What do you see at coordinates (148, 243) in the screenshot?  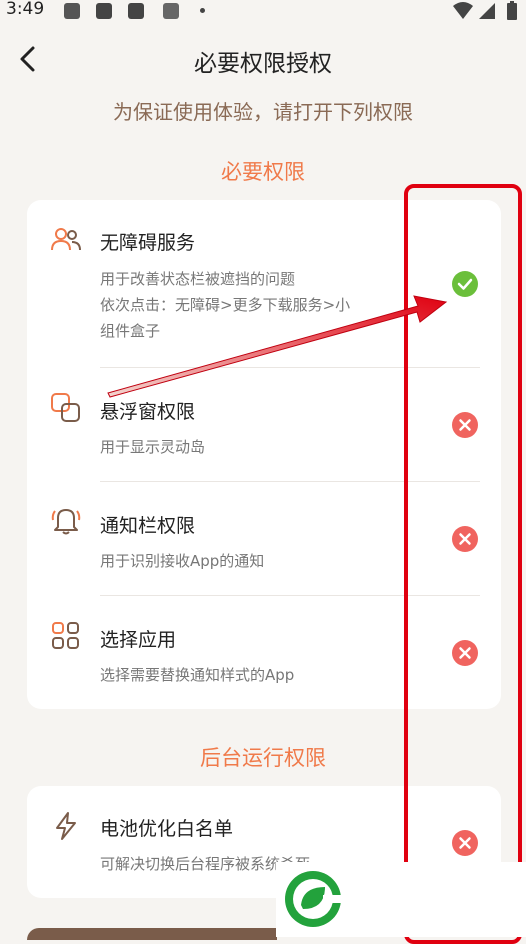 I see `permission-title: 无障碍服务` at bounding box center [148, 243].